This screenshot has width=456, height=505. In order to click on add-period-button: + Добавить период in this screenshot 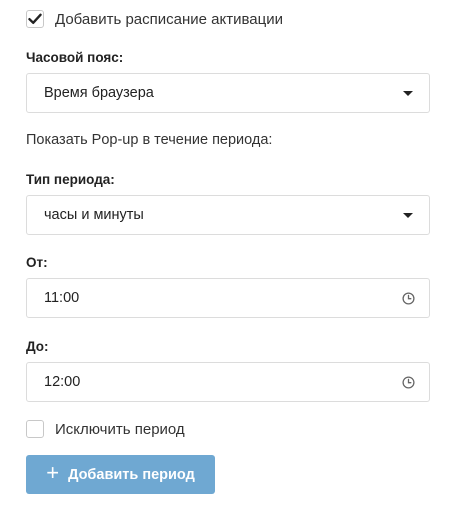, I will do `click(120, 474)`.